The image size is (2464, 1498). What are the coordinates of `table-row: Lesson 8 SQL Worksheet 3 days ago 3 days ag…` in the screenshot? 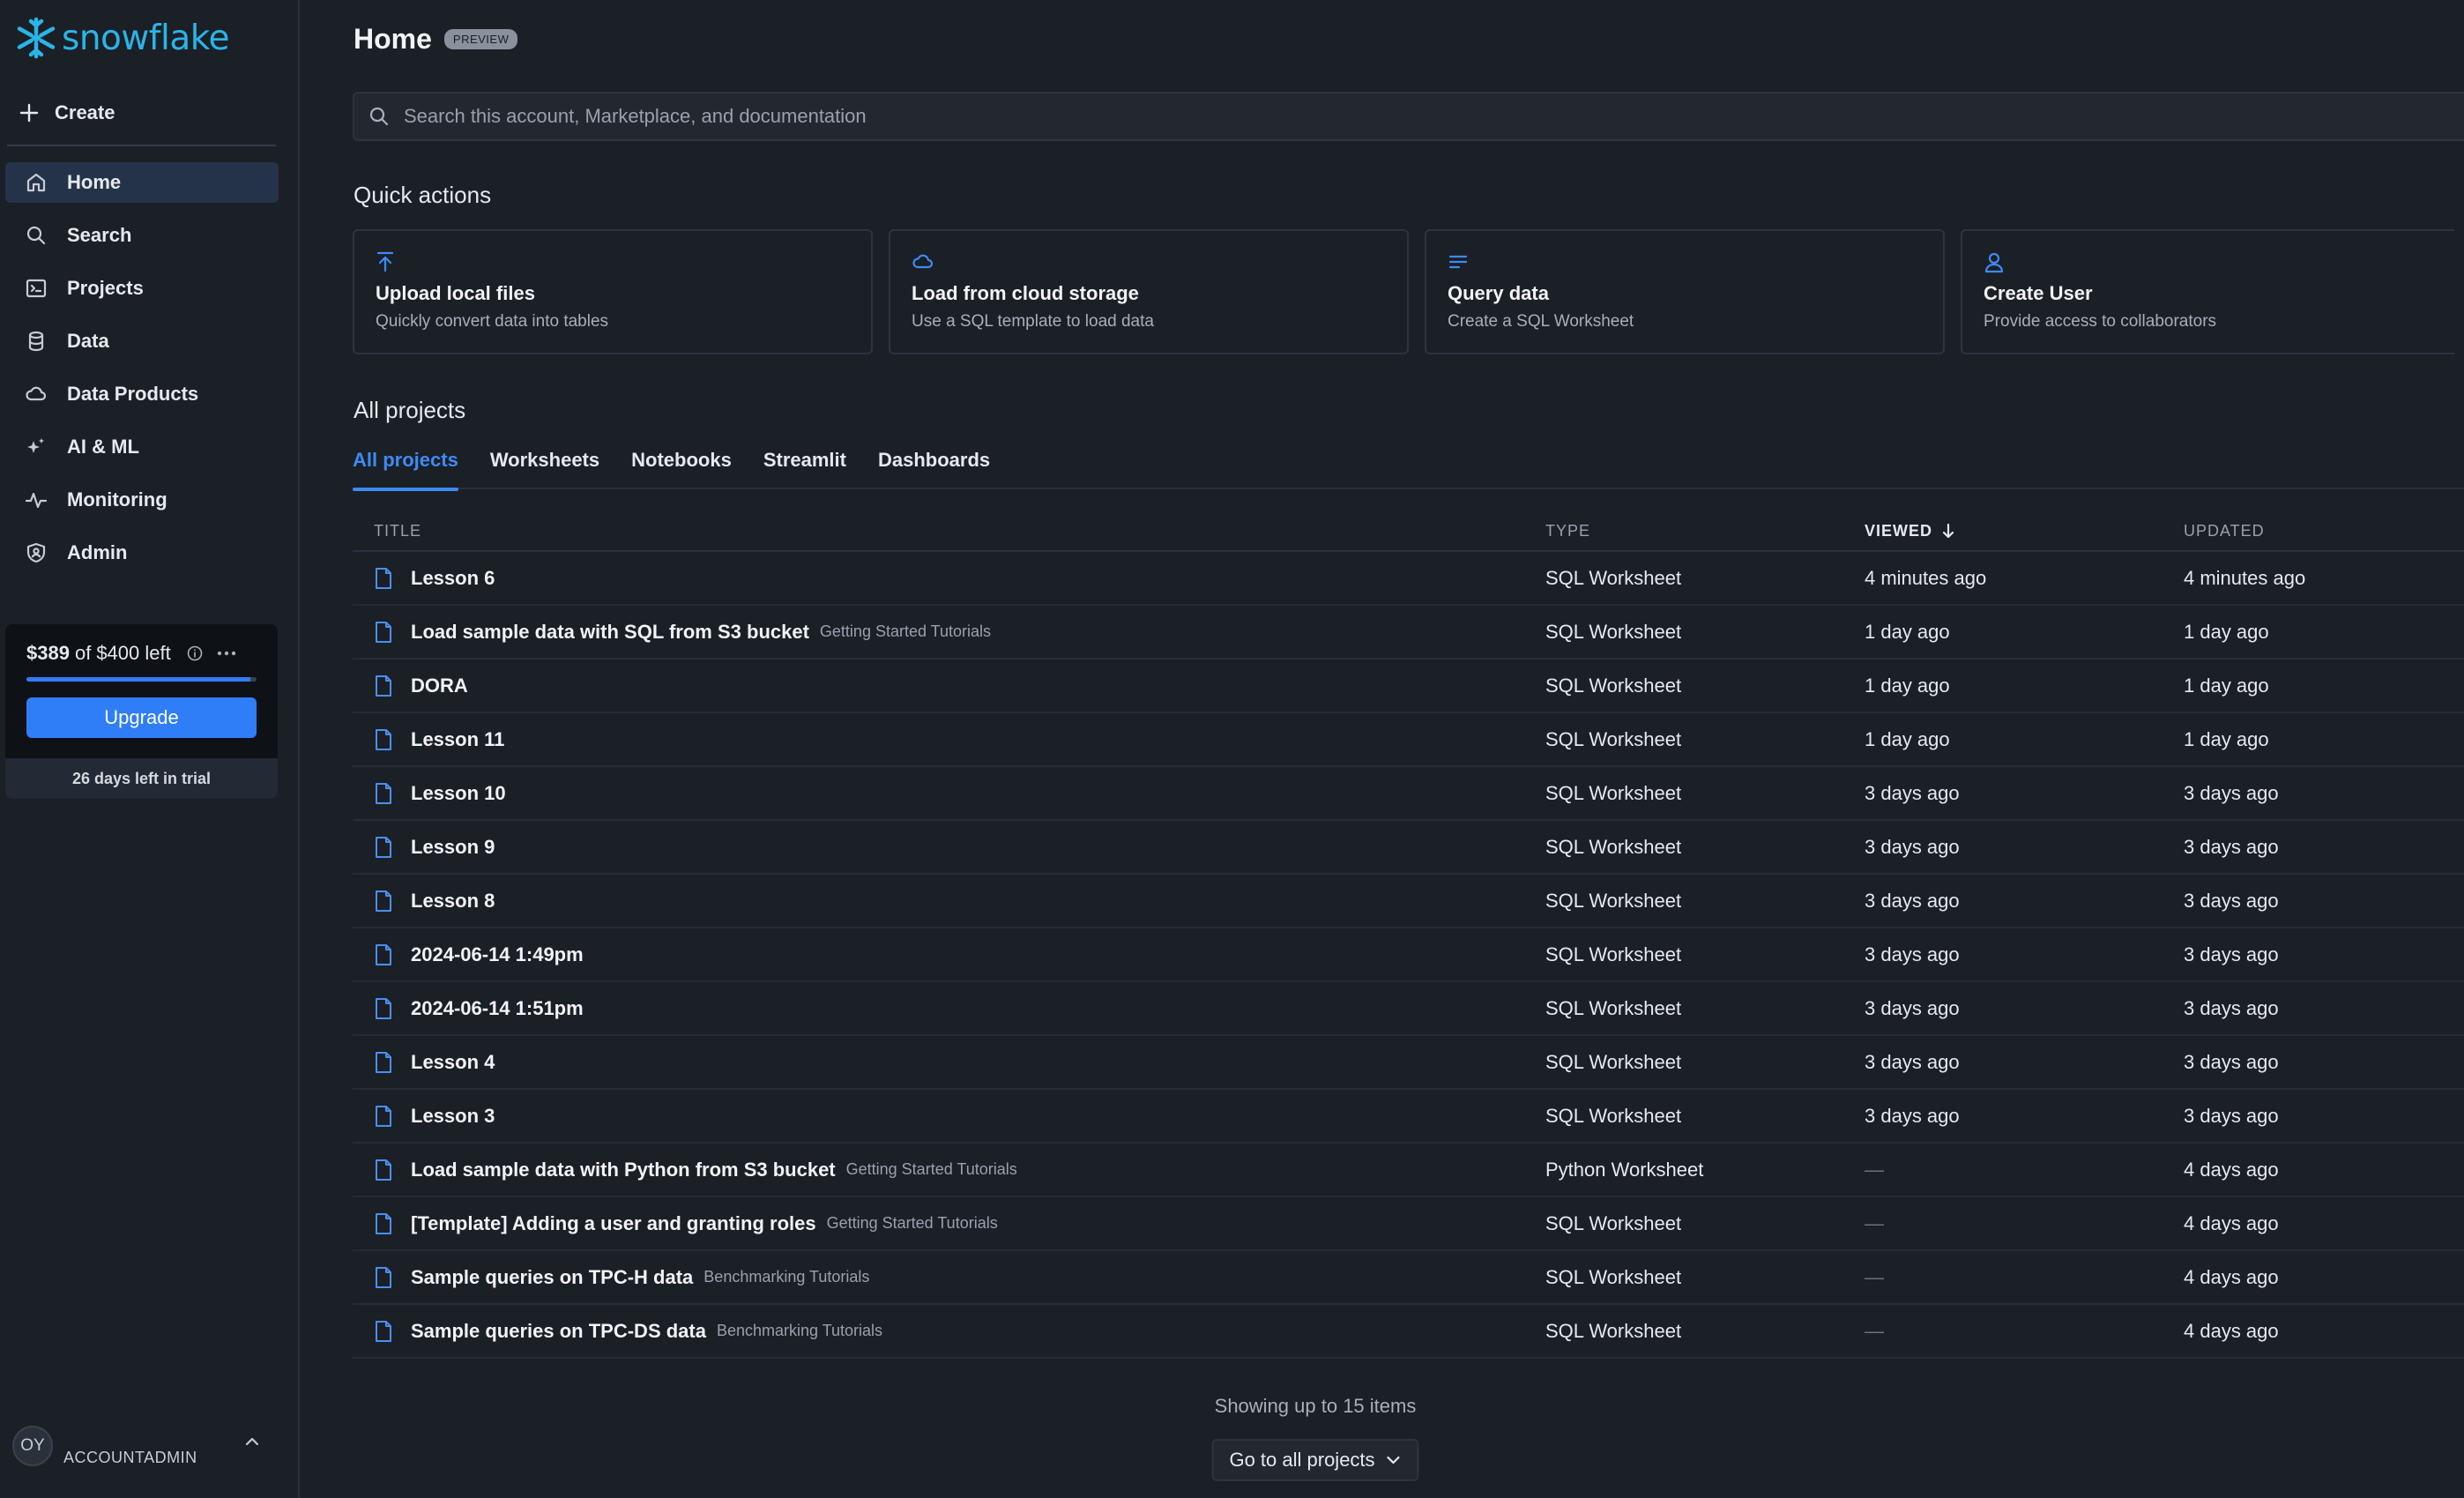 It's located at (1408, 902).